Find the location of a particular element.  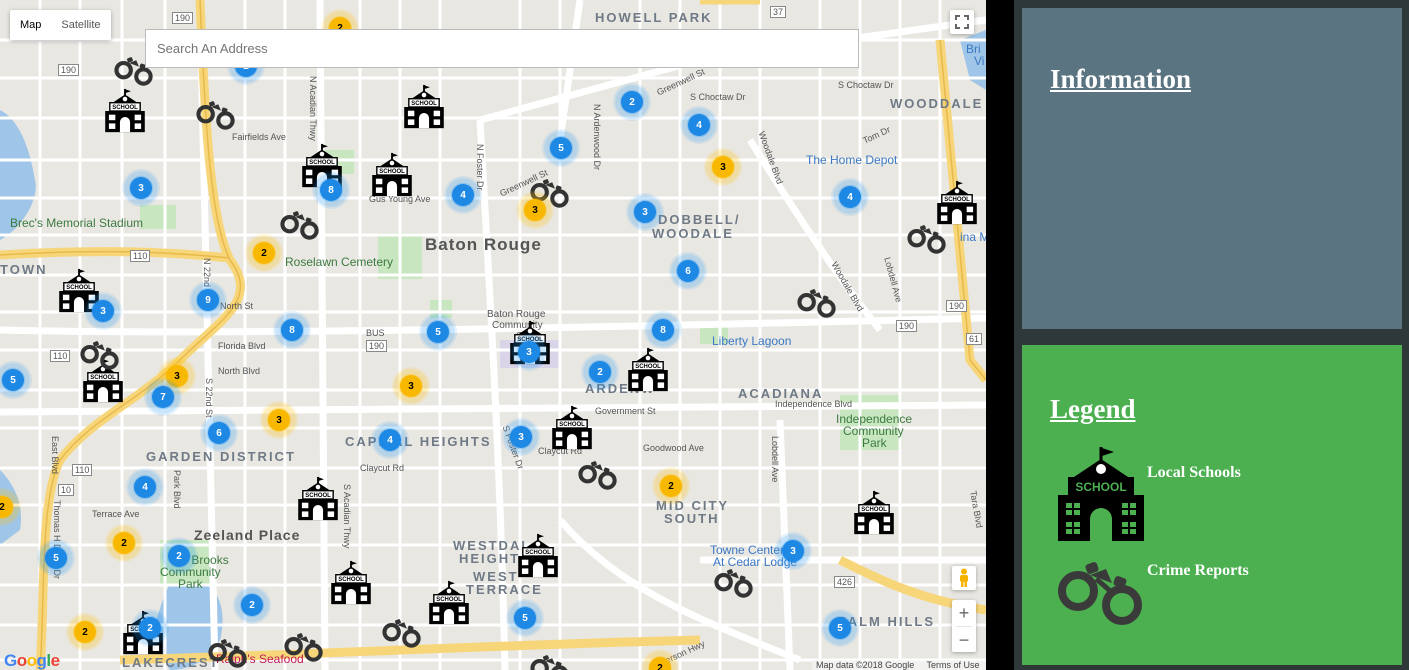

zoom-in-button: + is located at coordinates (964, 613).